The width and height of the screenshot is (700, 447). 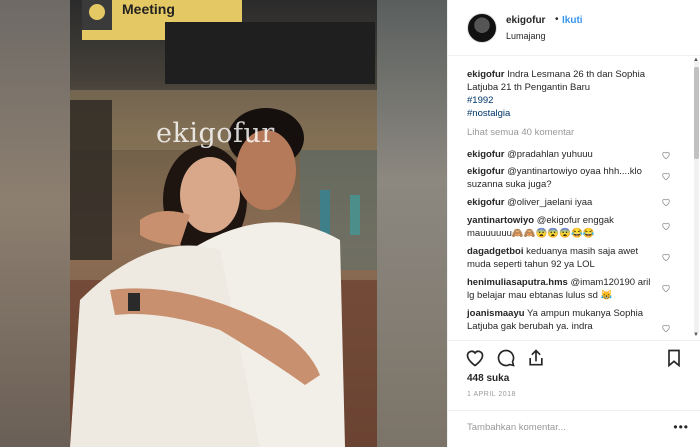 I want to click on post-header: ekigofur • Ikuti Lumajang, so click(x=574, y=28).